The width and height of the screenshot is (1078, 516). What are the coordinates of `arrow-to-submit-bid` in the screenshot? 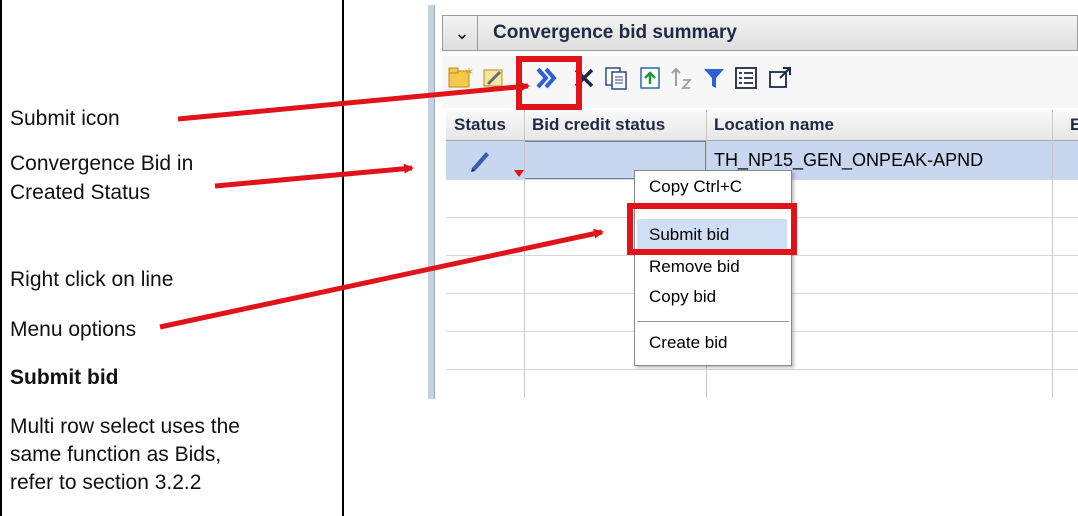 It's located at (381, 279).